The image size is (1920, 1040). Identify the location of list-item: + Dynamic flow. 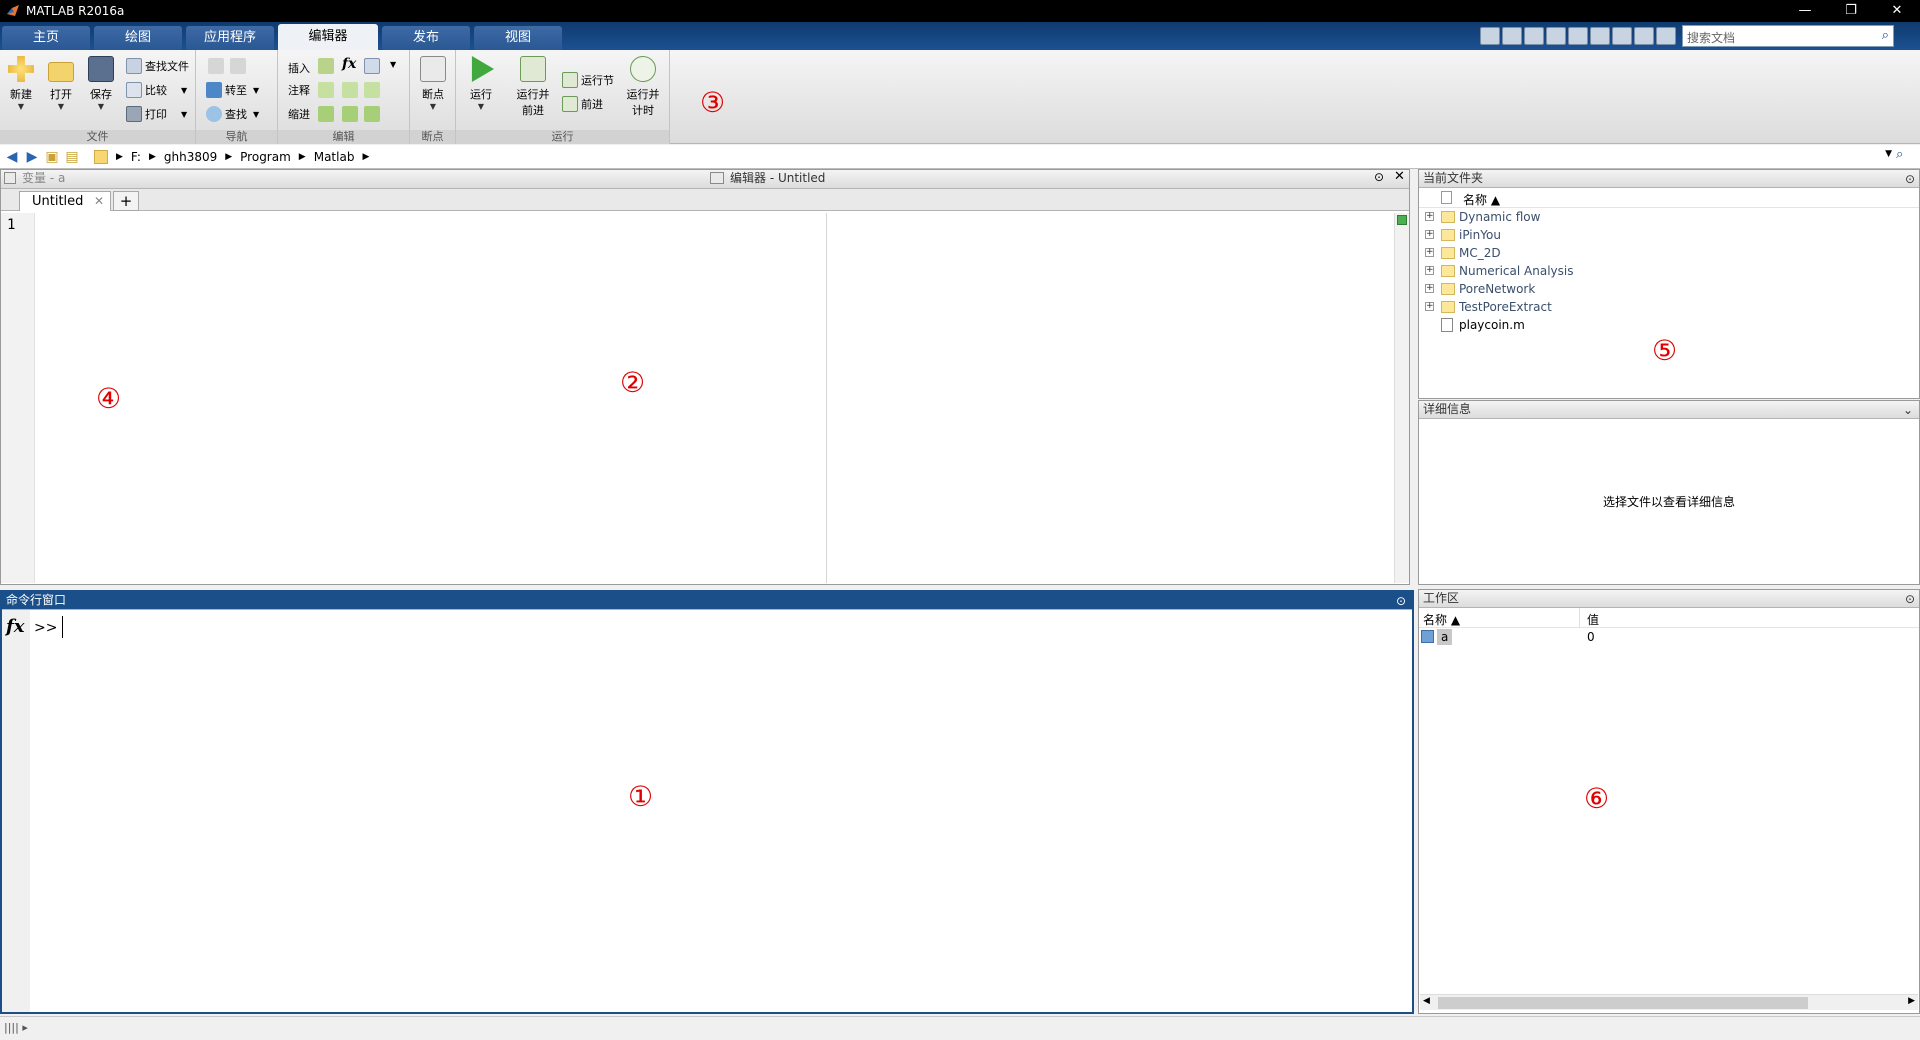
(1669, 217).